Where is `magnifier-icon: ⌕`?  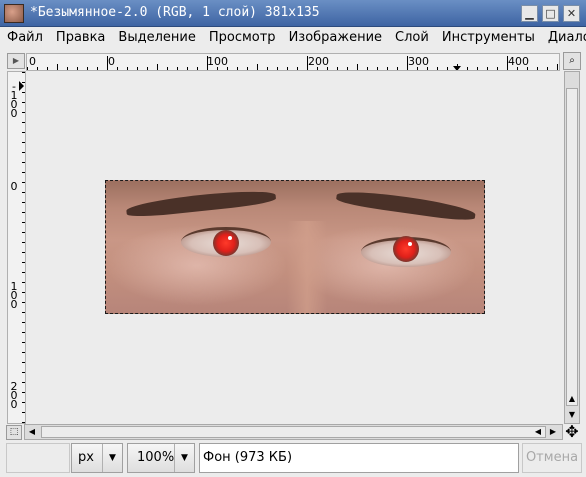 magnifier-icon: ⌕ is located at coordinates (572, 60).